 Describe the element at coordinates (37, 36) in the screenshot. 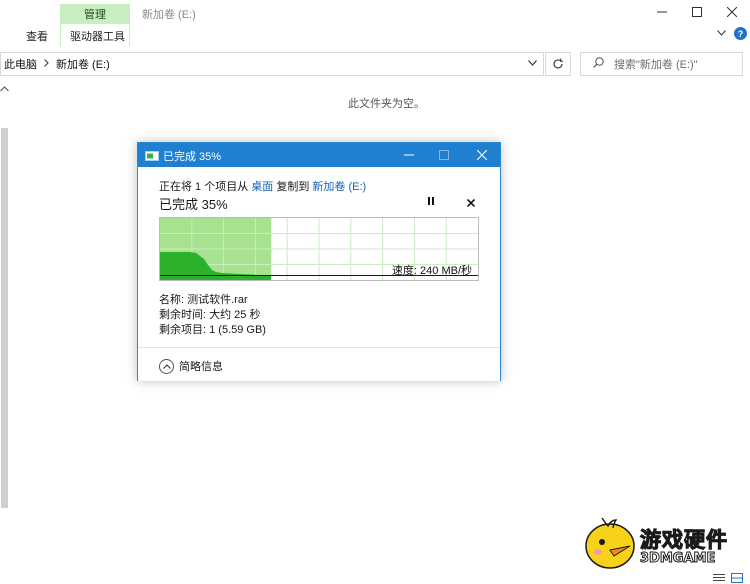

I see `tab-view: 查看` at that location.